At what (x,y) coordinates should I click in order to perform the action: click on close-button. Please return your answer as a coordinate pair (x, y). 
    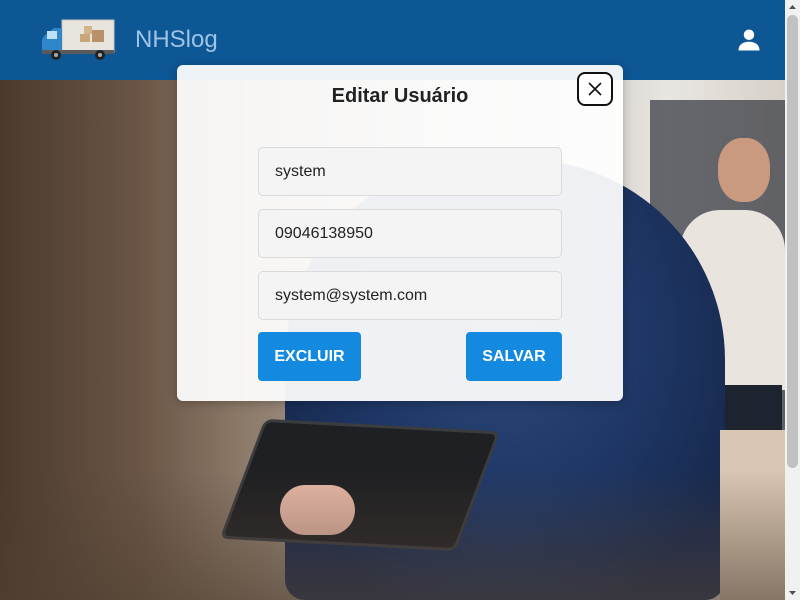
    Looking at the image, I should click on (595, 89).